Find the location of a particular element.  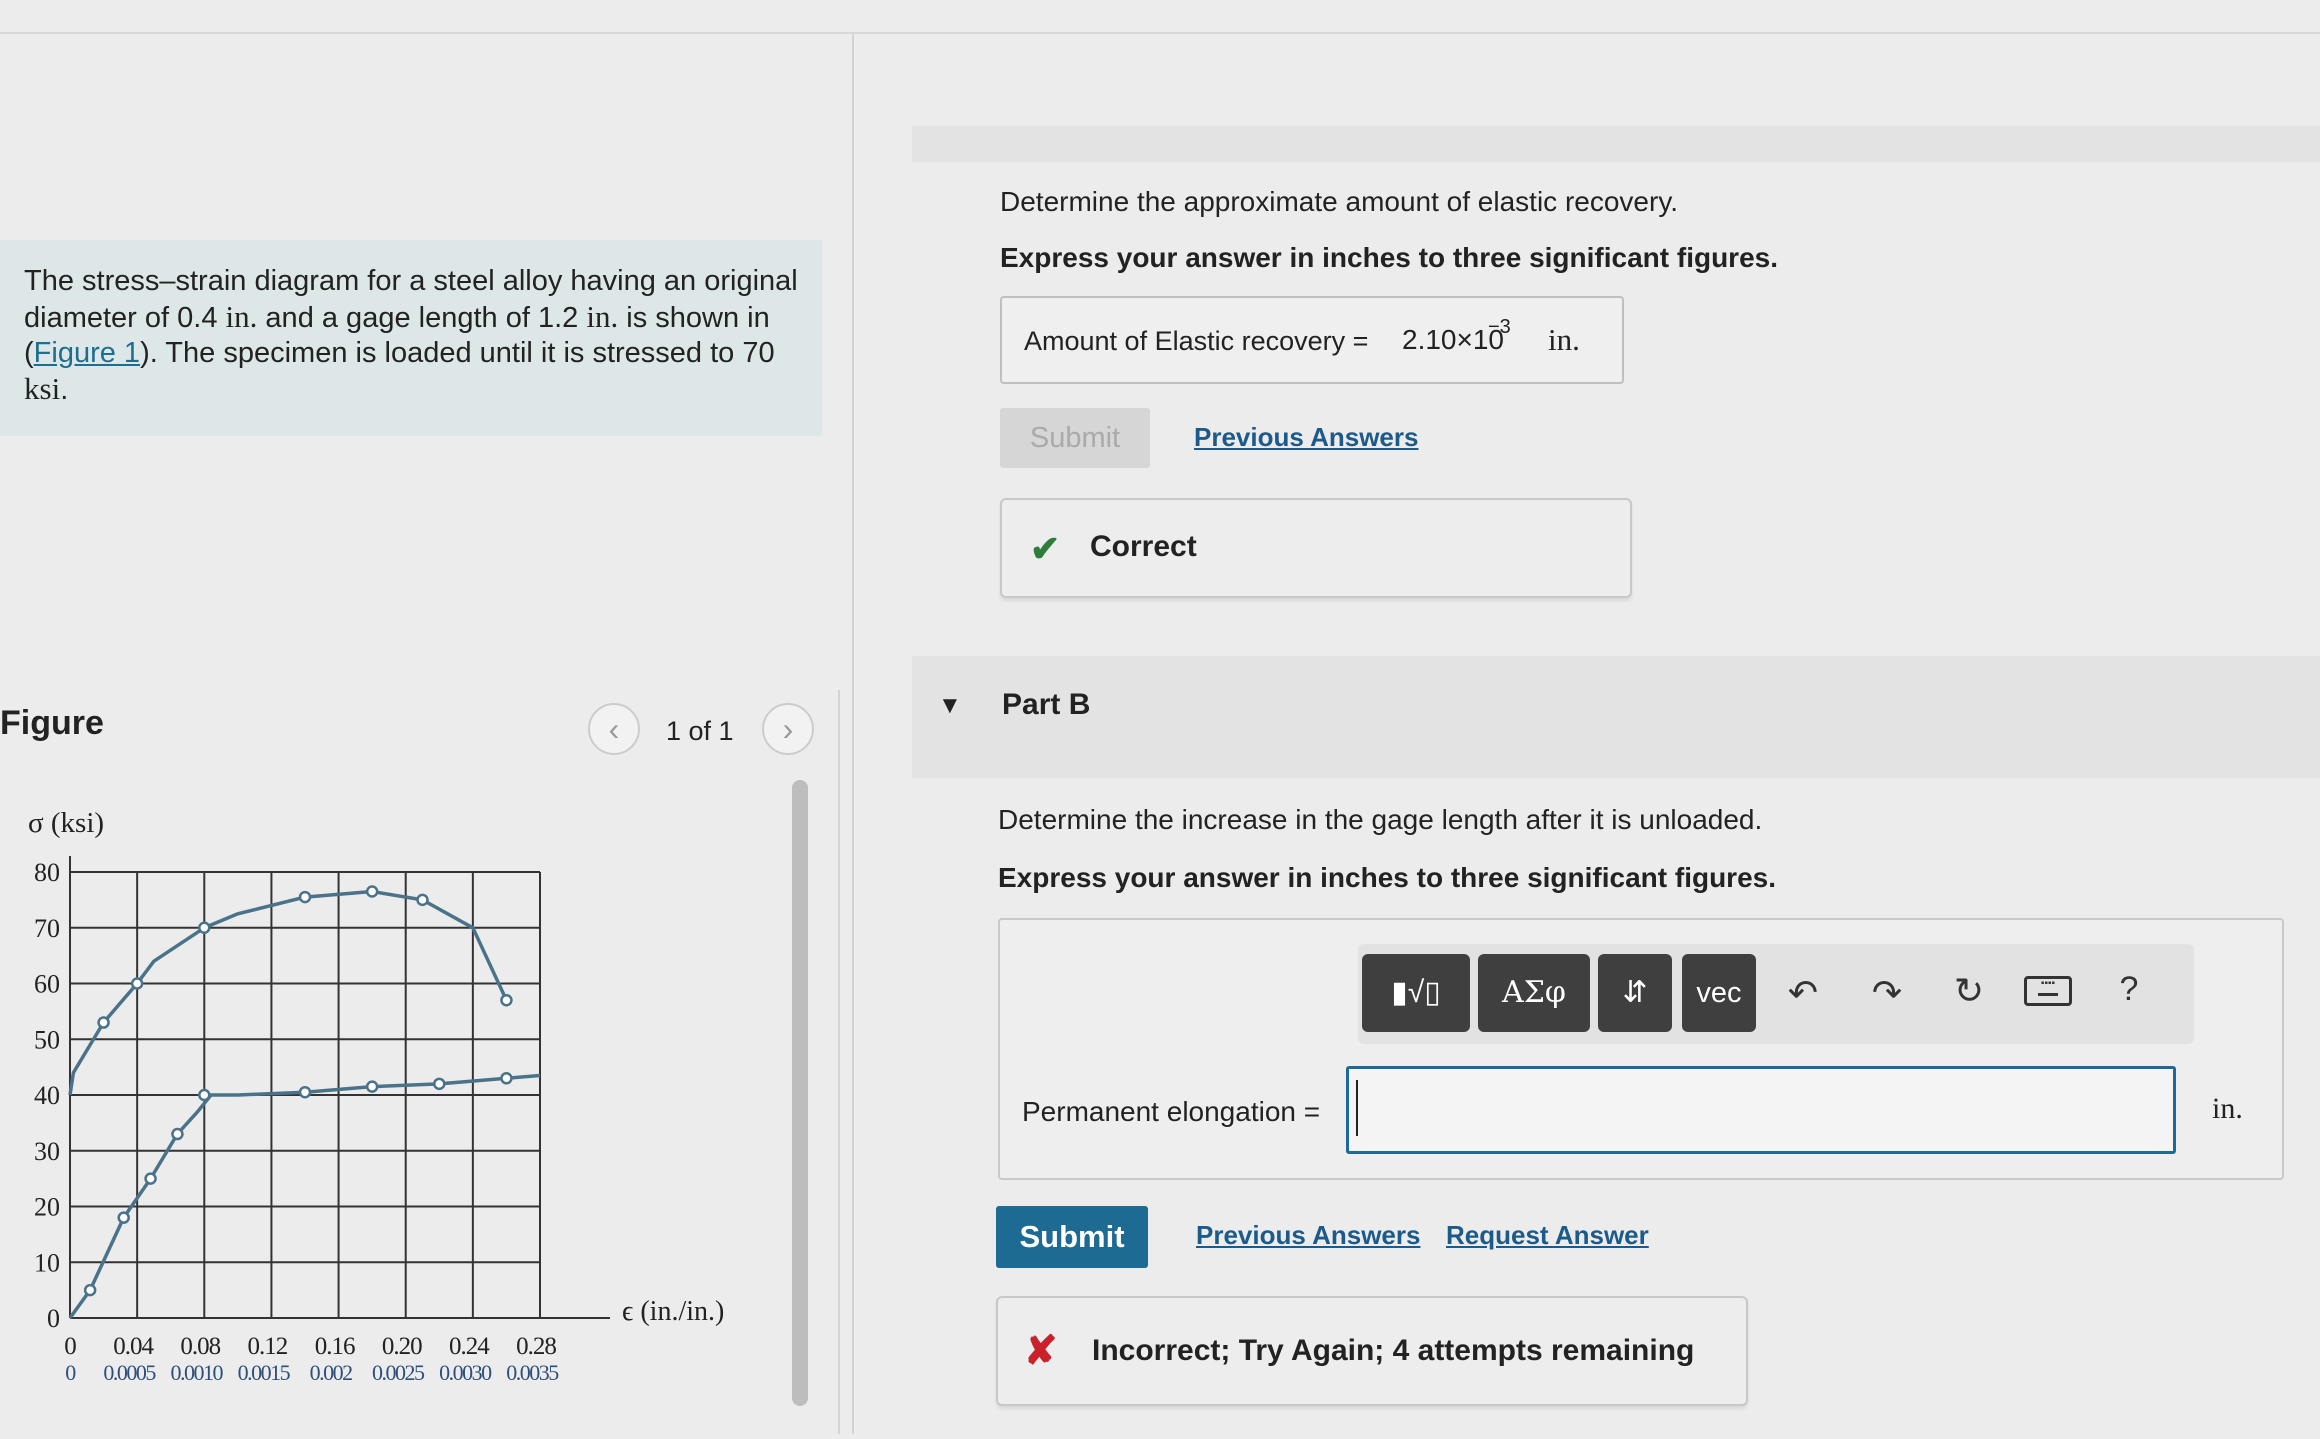

part-a-previous-answers-link: Previous Answers is located at coordinates (1306, 437).